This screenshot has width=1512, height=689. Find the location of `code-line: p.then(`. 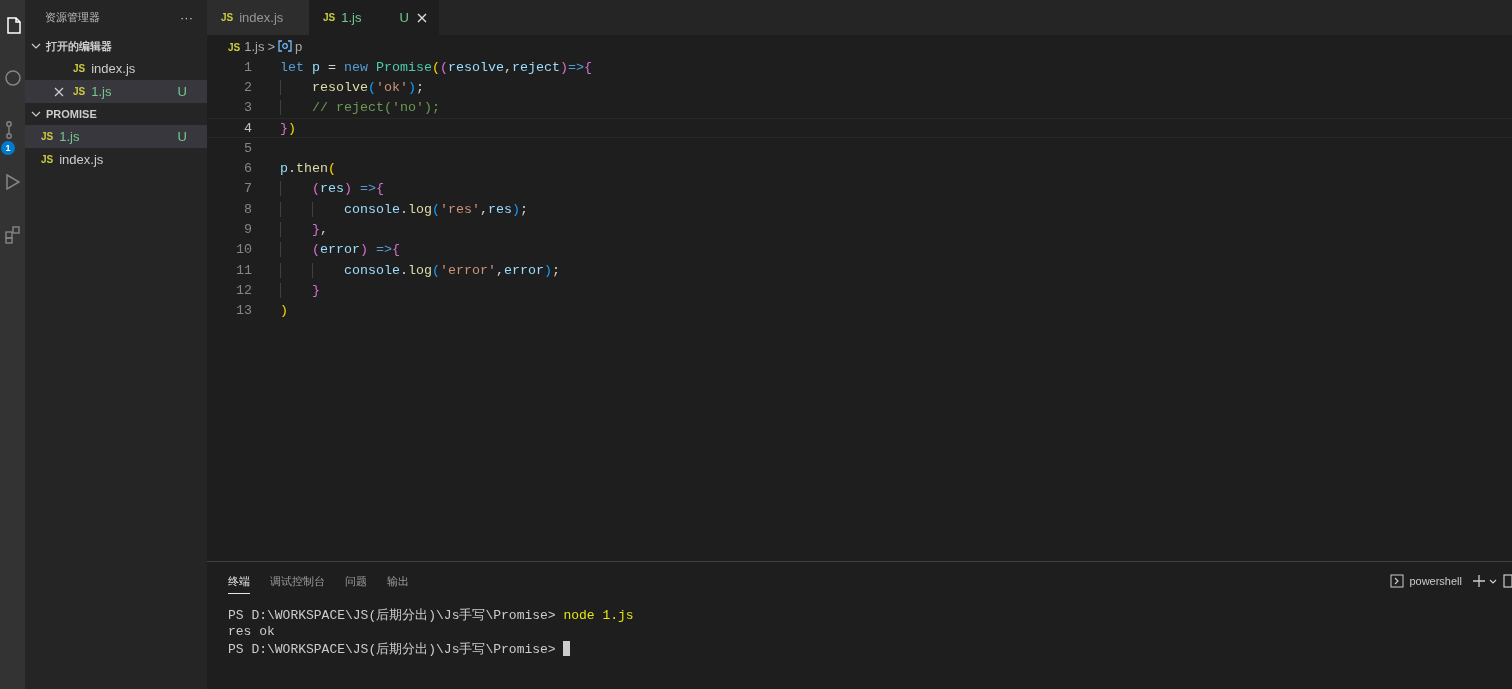

code-line: p.then( is located at coordinates (308, 169).